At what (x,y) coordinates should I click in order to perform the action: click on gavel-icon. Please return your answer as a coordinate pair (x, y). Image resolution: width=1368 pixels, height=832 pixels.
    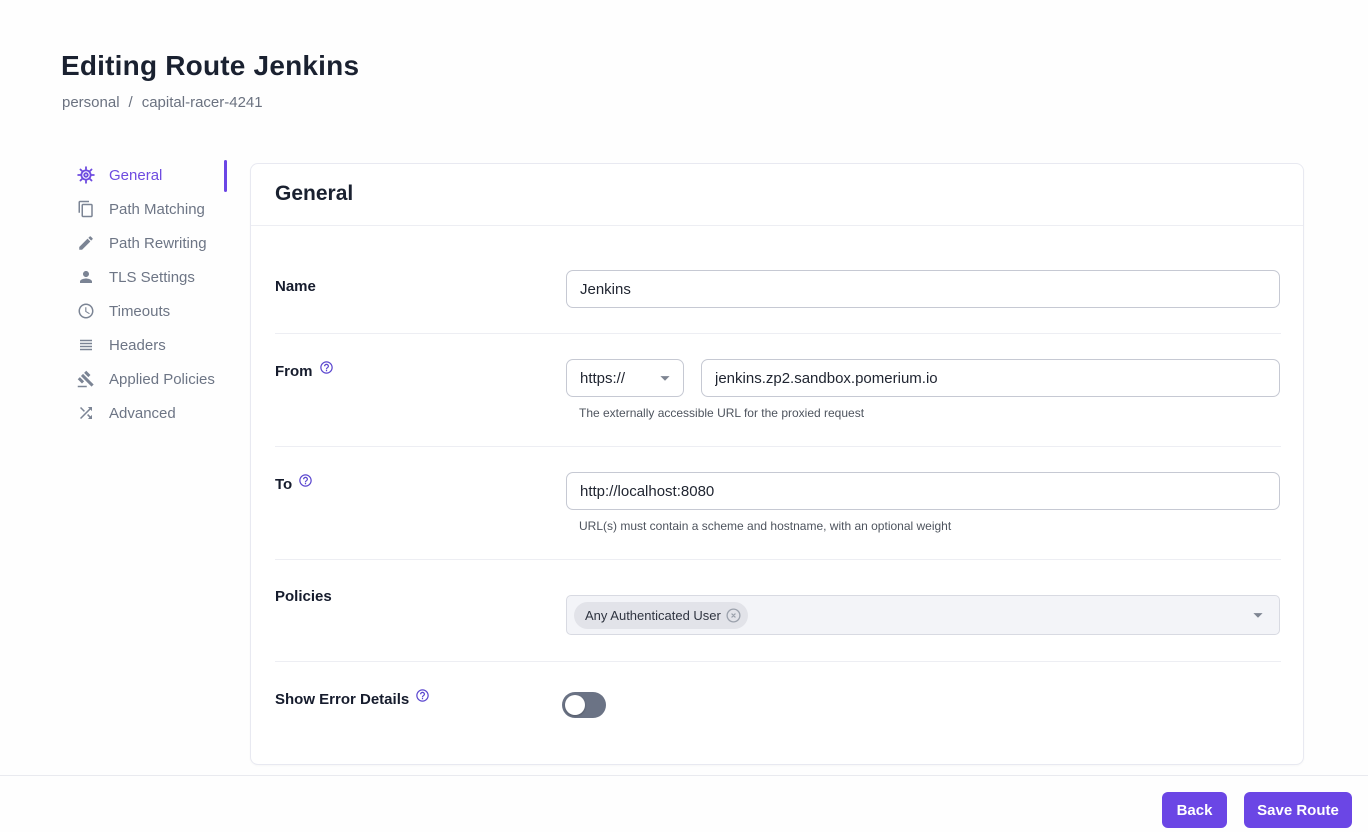
    Looking at the image, I should click on (86, 379).